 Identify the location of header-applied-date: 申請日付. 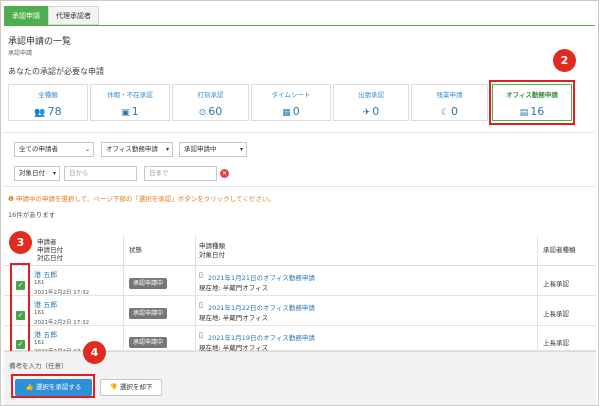
(50, 250).